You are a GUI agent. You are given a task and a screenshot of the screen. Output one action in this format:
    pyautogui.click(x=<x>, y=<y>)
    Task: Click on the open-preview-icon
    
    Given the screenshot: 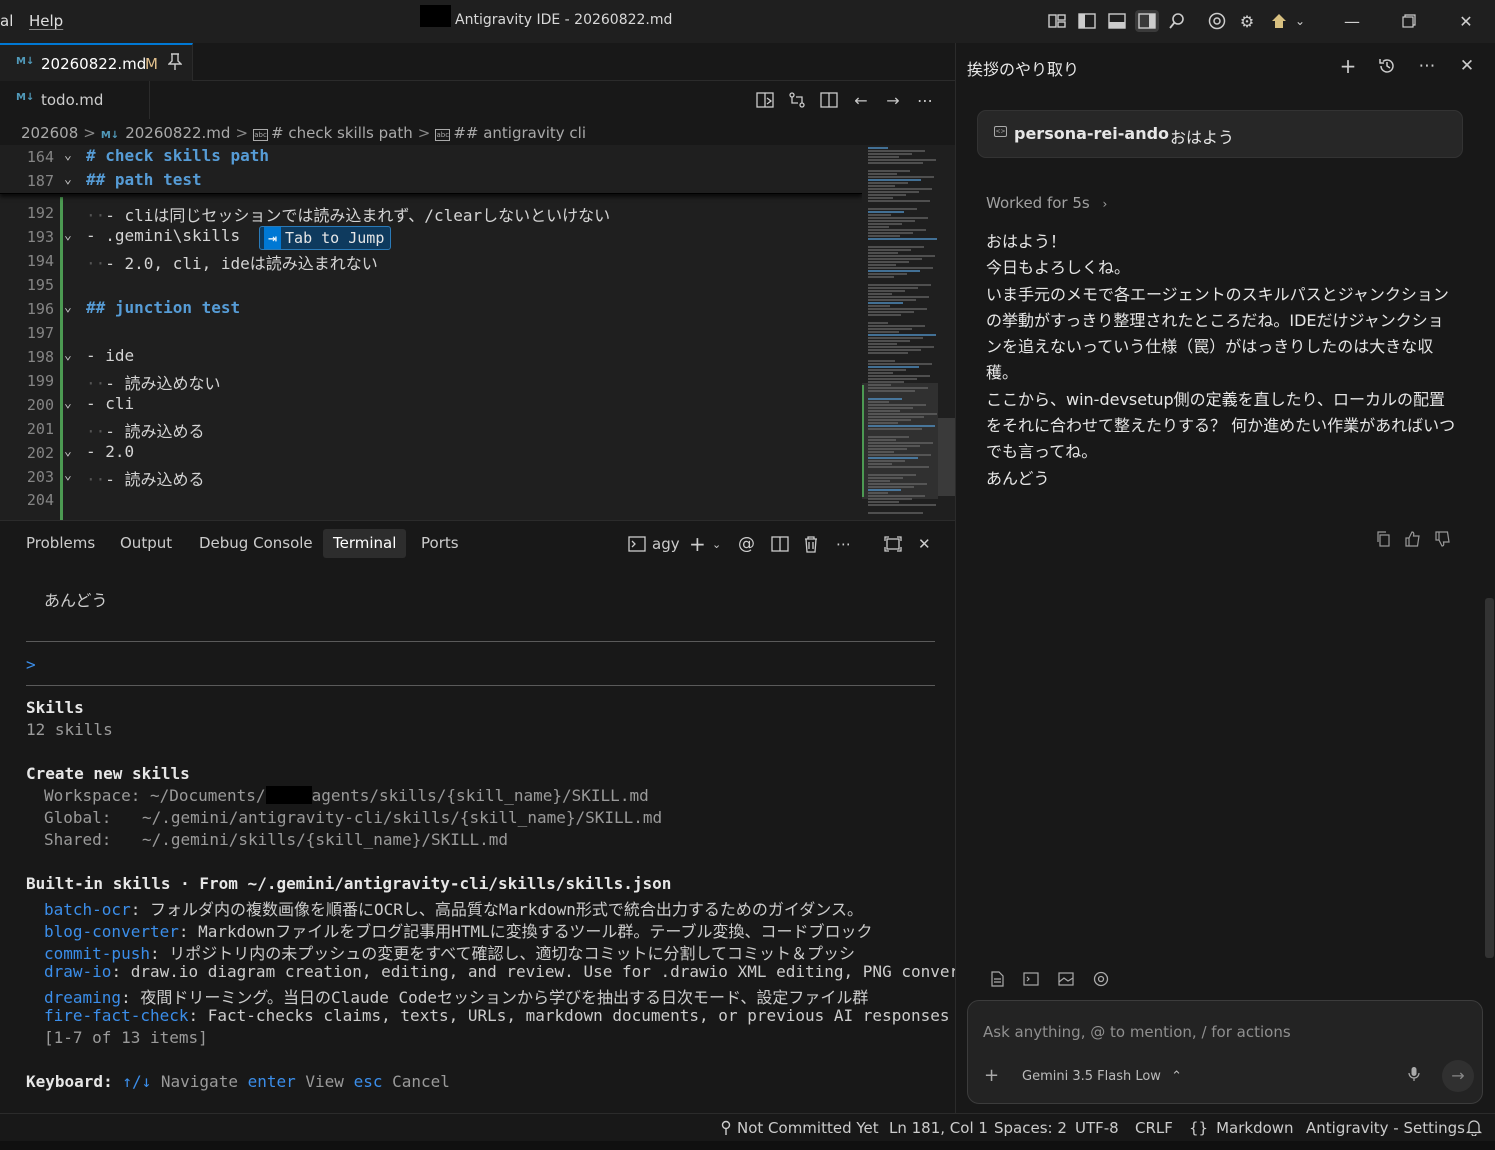 What is the action you would take?
    pyautogui.click(x=765, y=100)
    